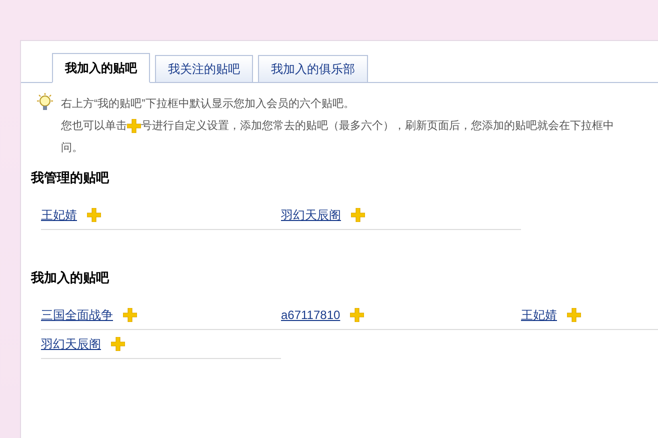 The image size is (658, 438). I want to click on tab: 我加入的贴吧, so click(101, 68).